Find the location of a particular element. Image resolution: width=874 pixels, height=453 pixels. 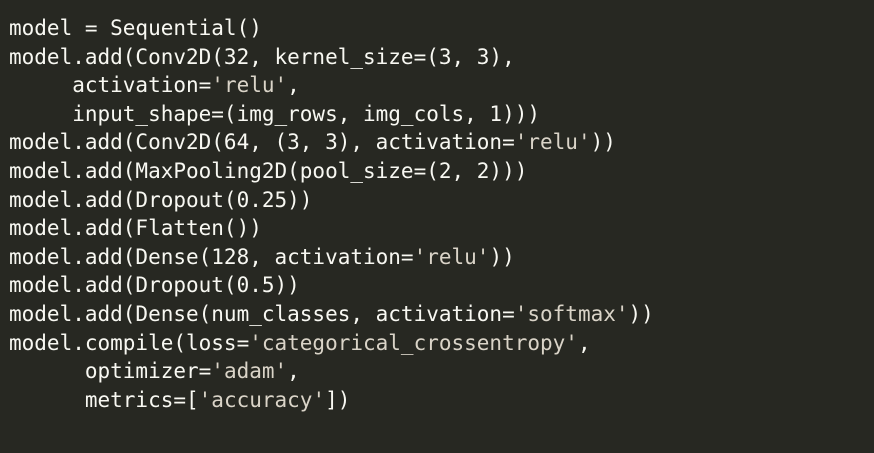

code-line: model.add(Dropout(0.5)) is located at coordinates (441, 285).